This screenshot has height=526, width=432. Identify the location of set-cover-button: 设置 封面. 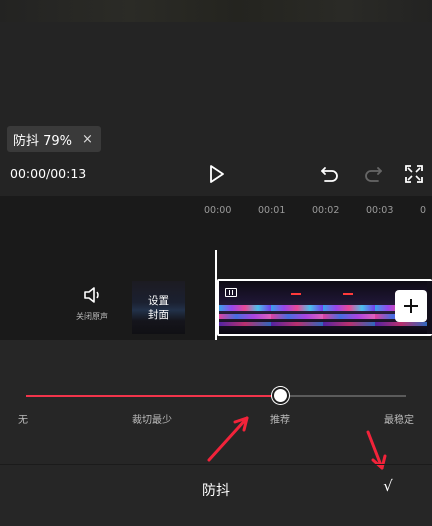
(158, 307).